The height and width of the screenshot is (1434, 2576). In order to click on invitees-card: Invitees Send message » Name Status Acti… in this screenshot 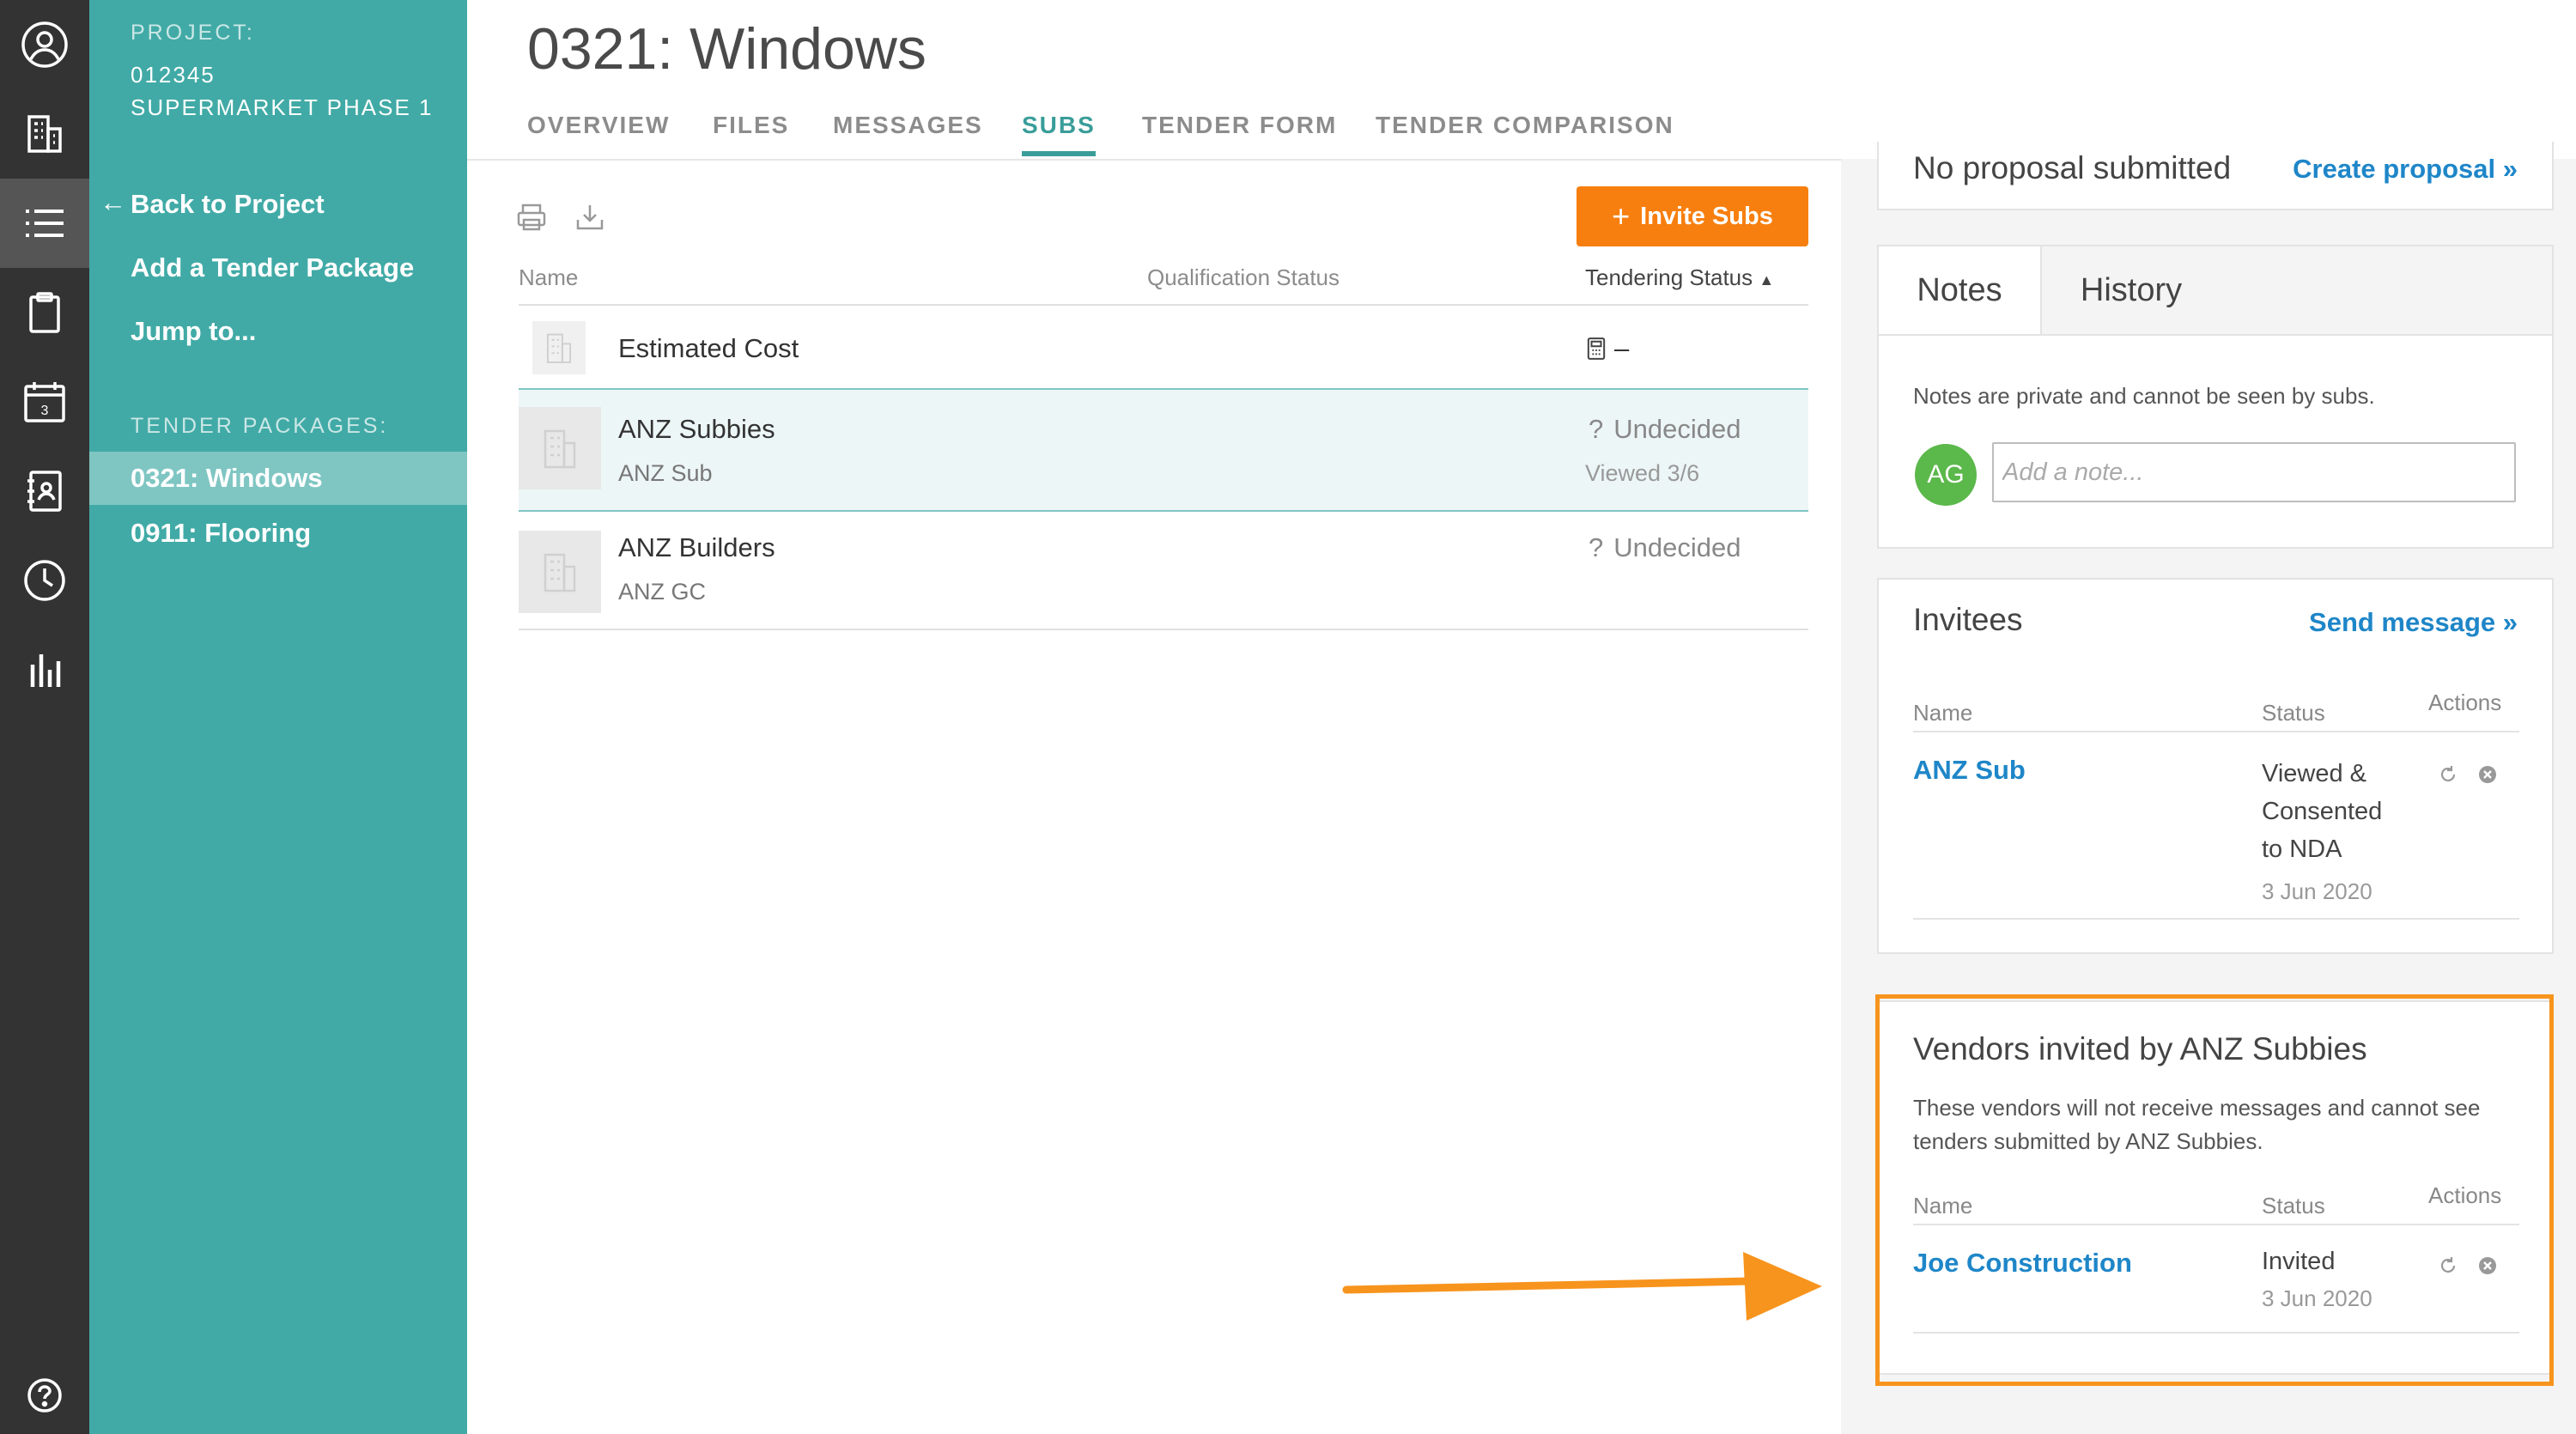, I will do `click(2215, 766)`.